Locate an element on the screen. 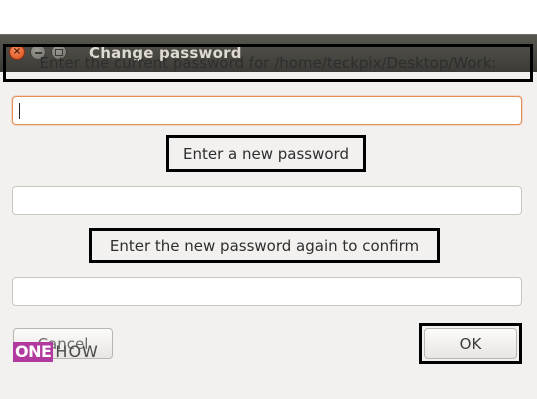 This screenshot has height=399, width=537. new-password-label-text: Enter a new password is located at coordinates (266, 153).